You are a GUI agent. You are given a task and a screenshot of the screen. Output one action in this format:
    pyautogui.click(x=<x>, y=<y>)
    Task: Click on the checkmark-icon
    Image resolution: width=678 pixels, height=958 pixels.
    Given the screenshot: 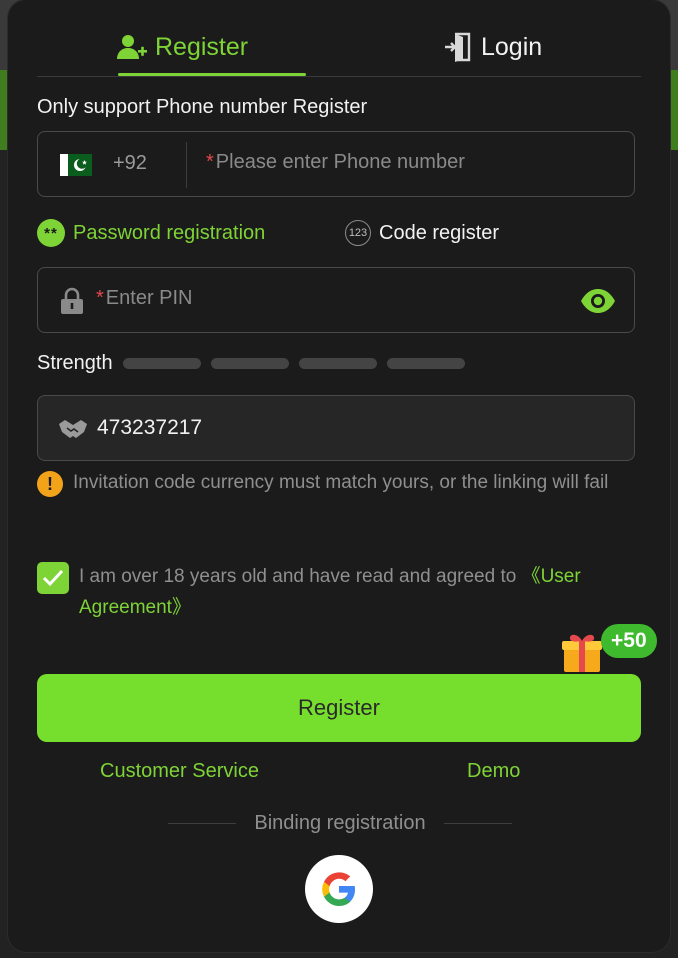 What is the action you would take?
    pyautogui.click(x=53, y=578)
    